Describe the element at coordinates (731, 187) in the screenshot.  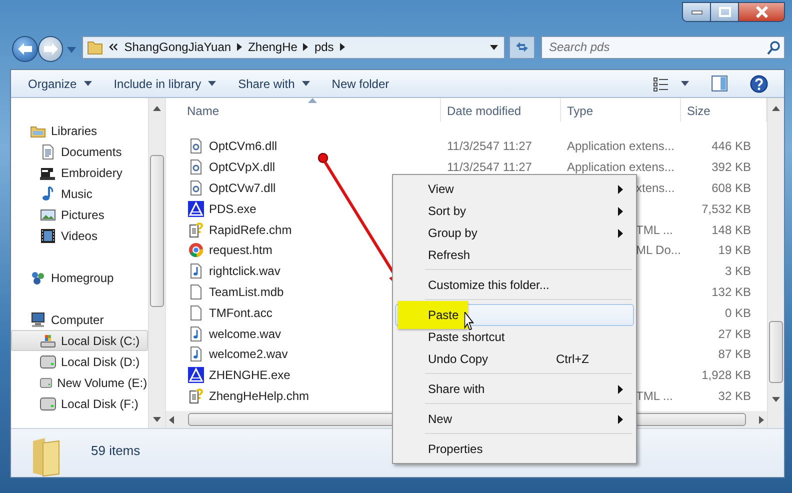
I see `file-size: 608 KB` at that location.